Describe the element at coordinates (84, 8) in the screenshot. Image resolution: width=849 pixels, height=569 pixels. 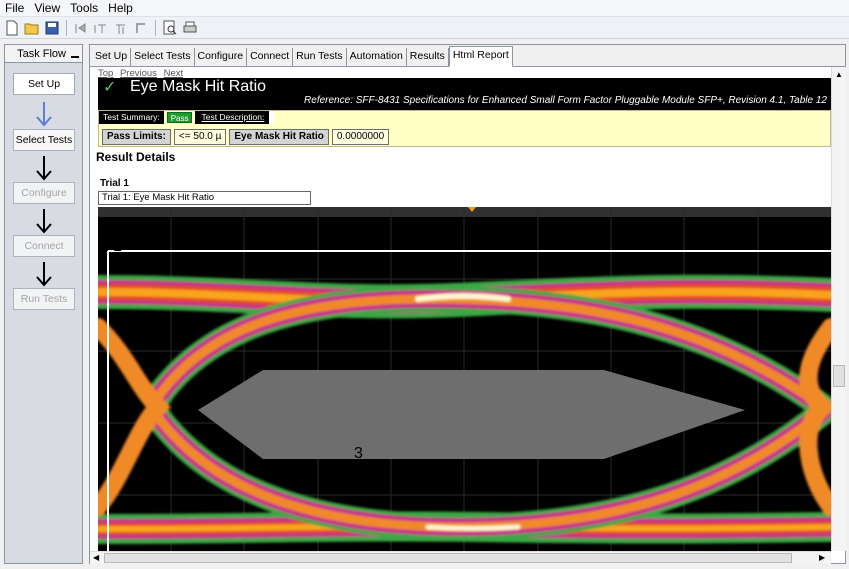
I see `menu-tools: Tools` at that location.